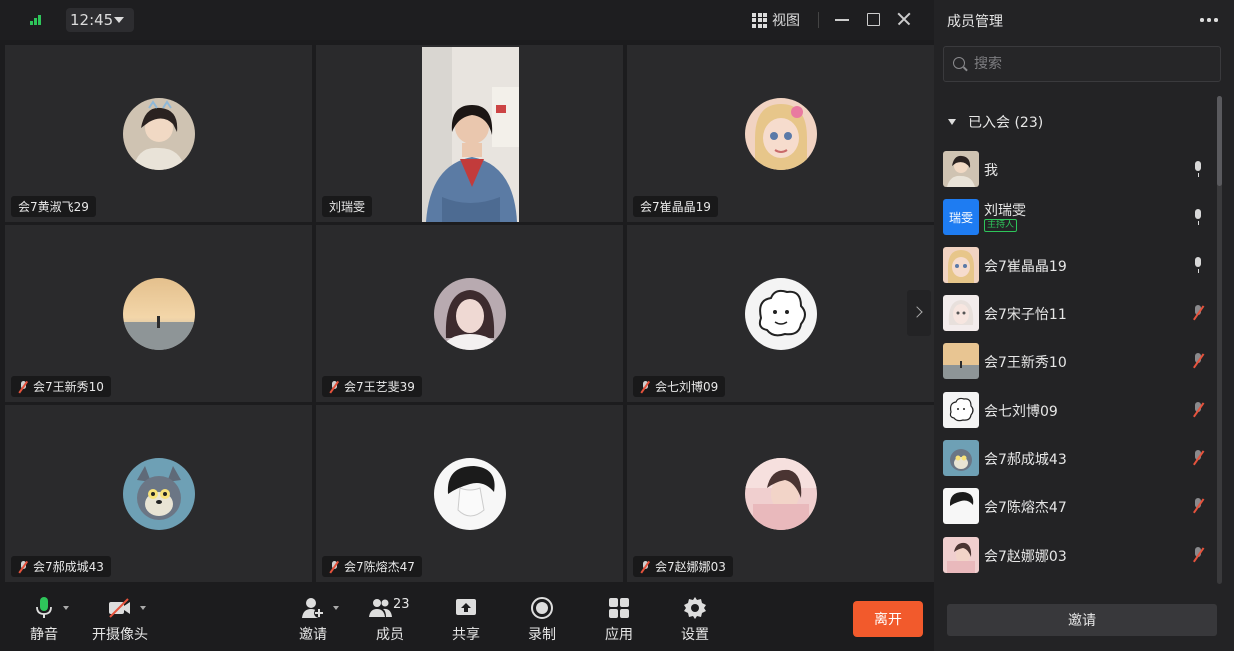 Image resolution: width=1234 pixels, height=651 pixels. What do you see at coordinates (1219, 141) in the screenshot?
I see `scrollbar-thumb` at bounding box center [1219, 141].